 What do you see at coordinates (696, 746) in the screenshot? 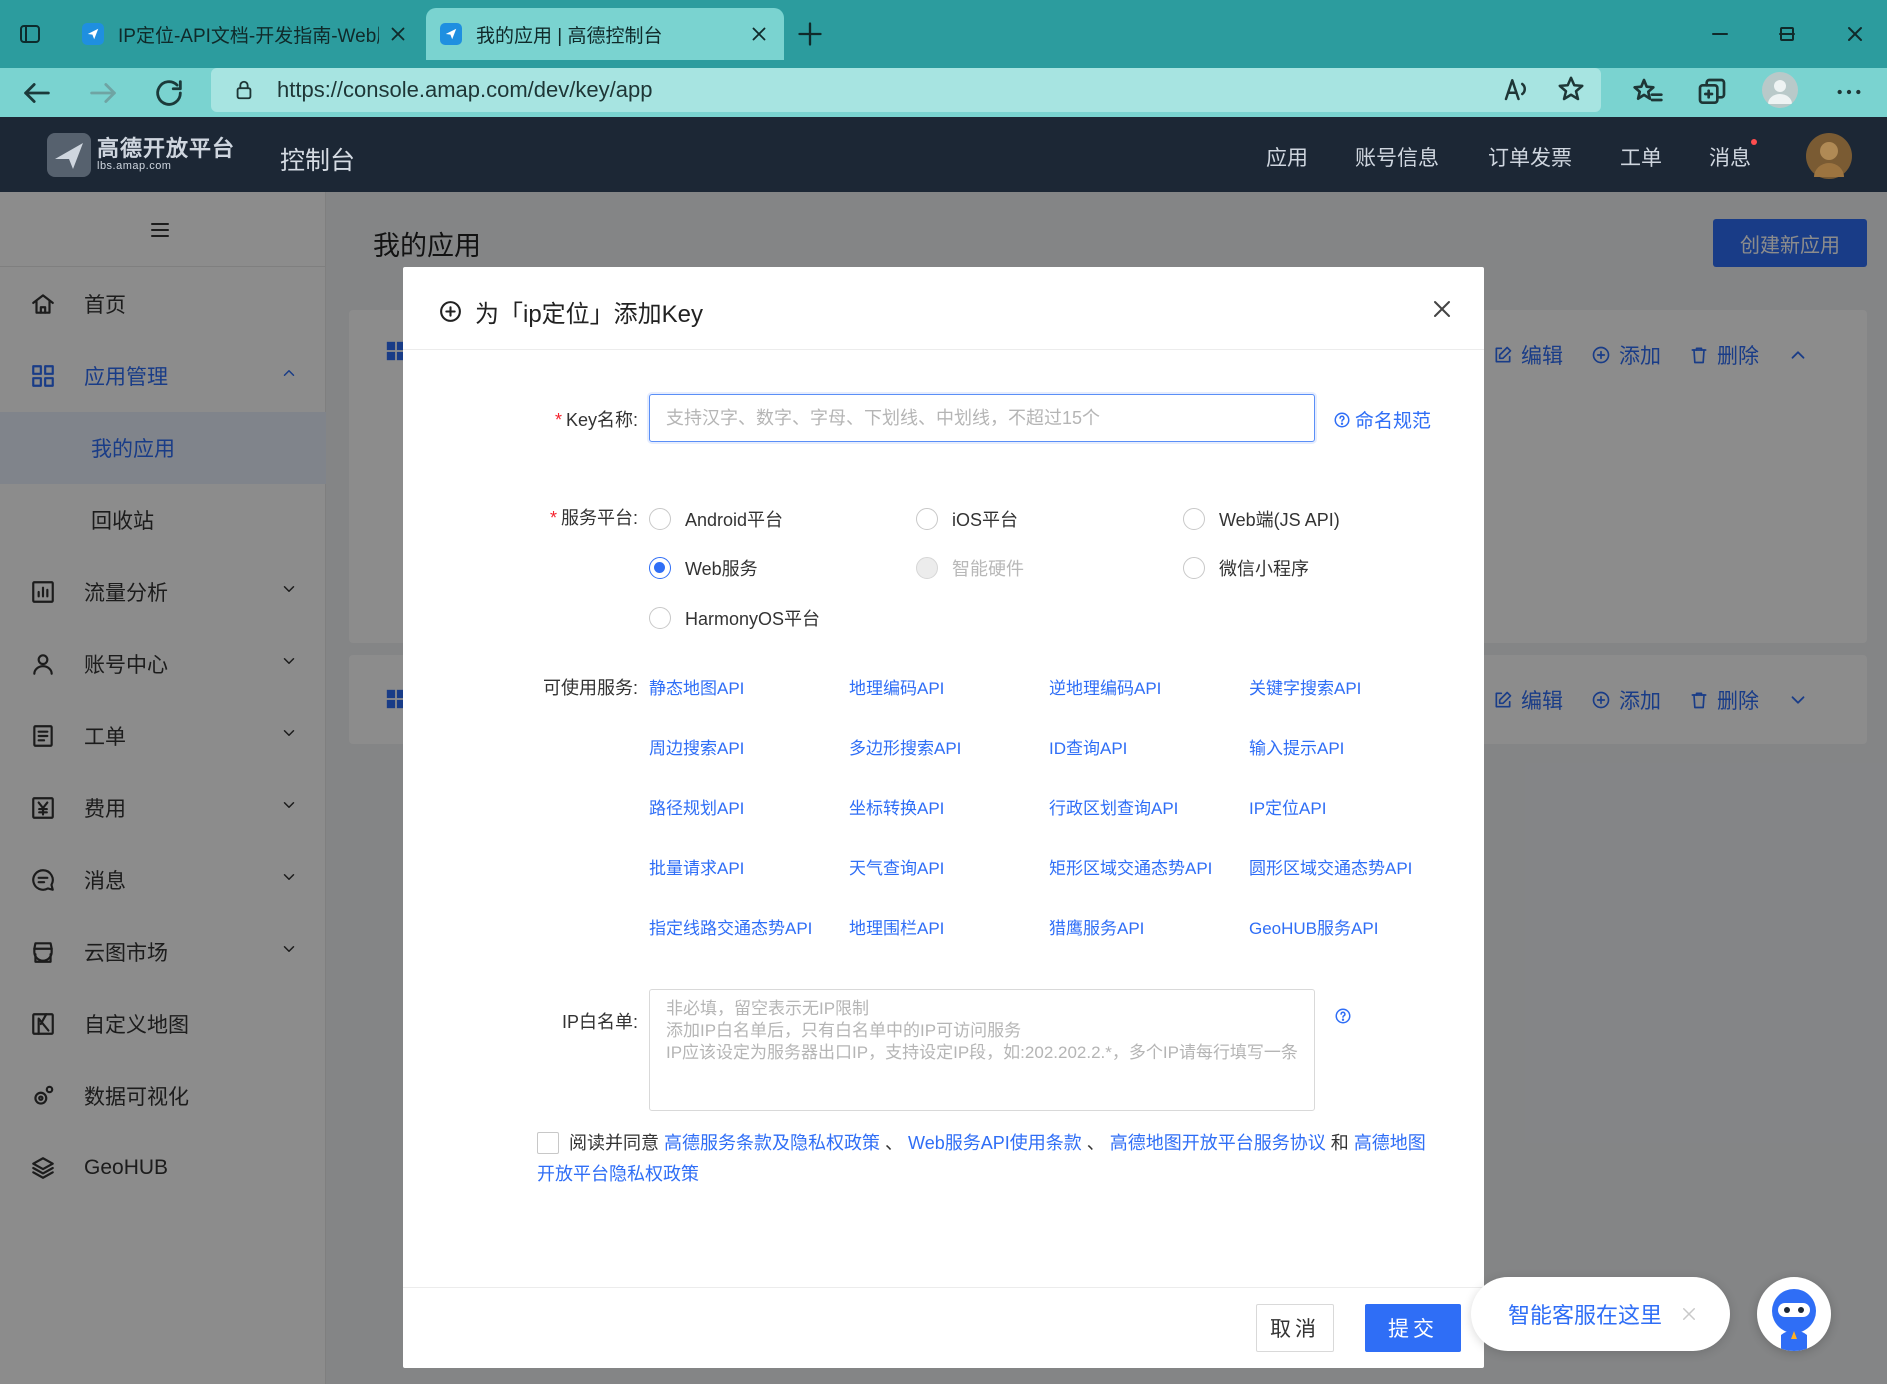
I see `service-link: 周边搜索API` at bounding box center [696, 746].